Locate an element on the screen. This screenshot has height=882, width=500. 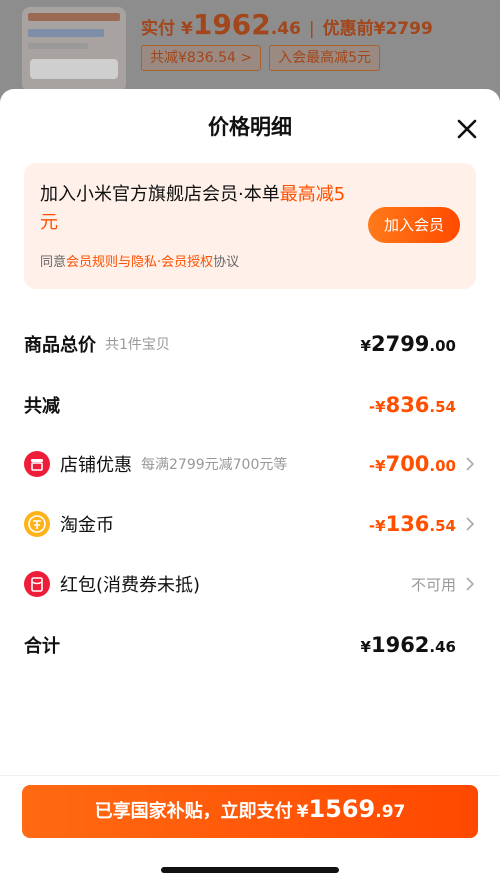
shop-discount-value: -¥ 700.00 is located at coordinates (412, 464).